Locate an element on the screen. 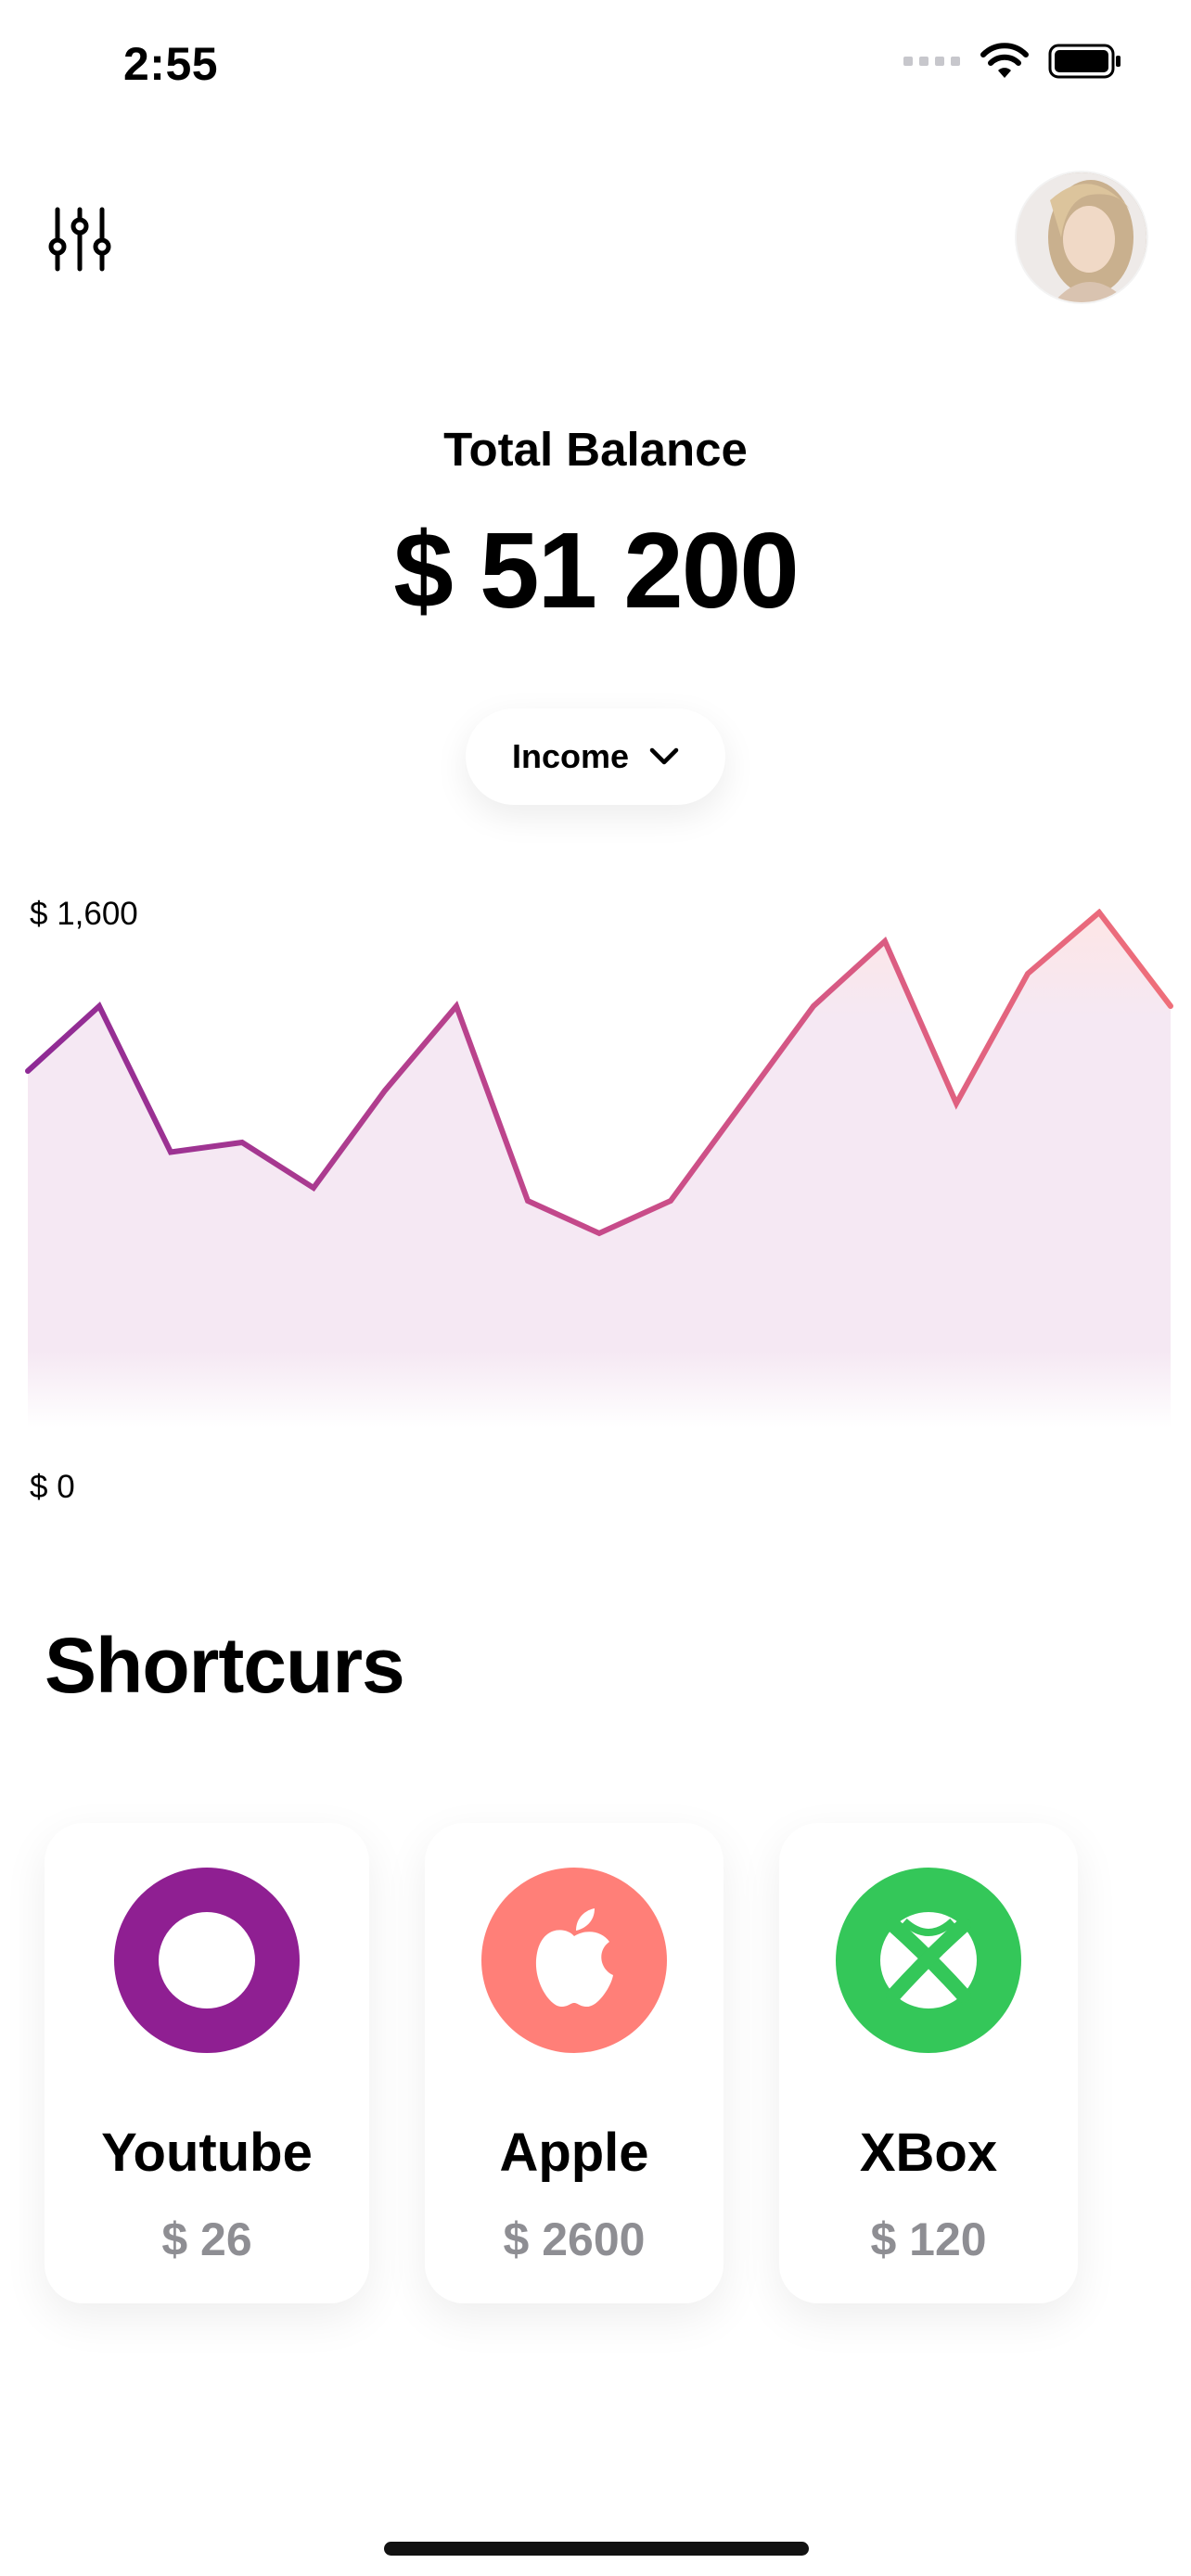 The width and height of the screenshot is (1191, 2576). y-axis-min-label: $ 0 is located at coordinates (52, 1487).